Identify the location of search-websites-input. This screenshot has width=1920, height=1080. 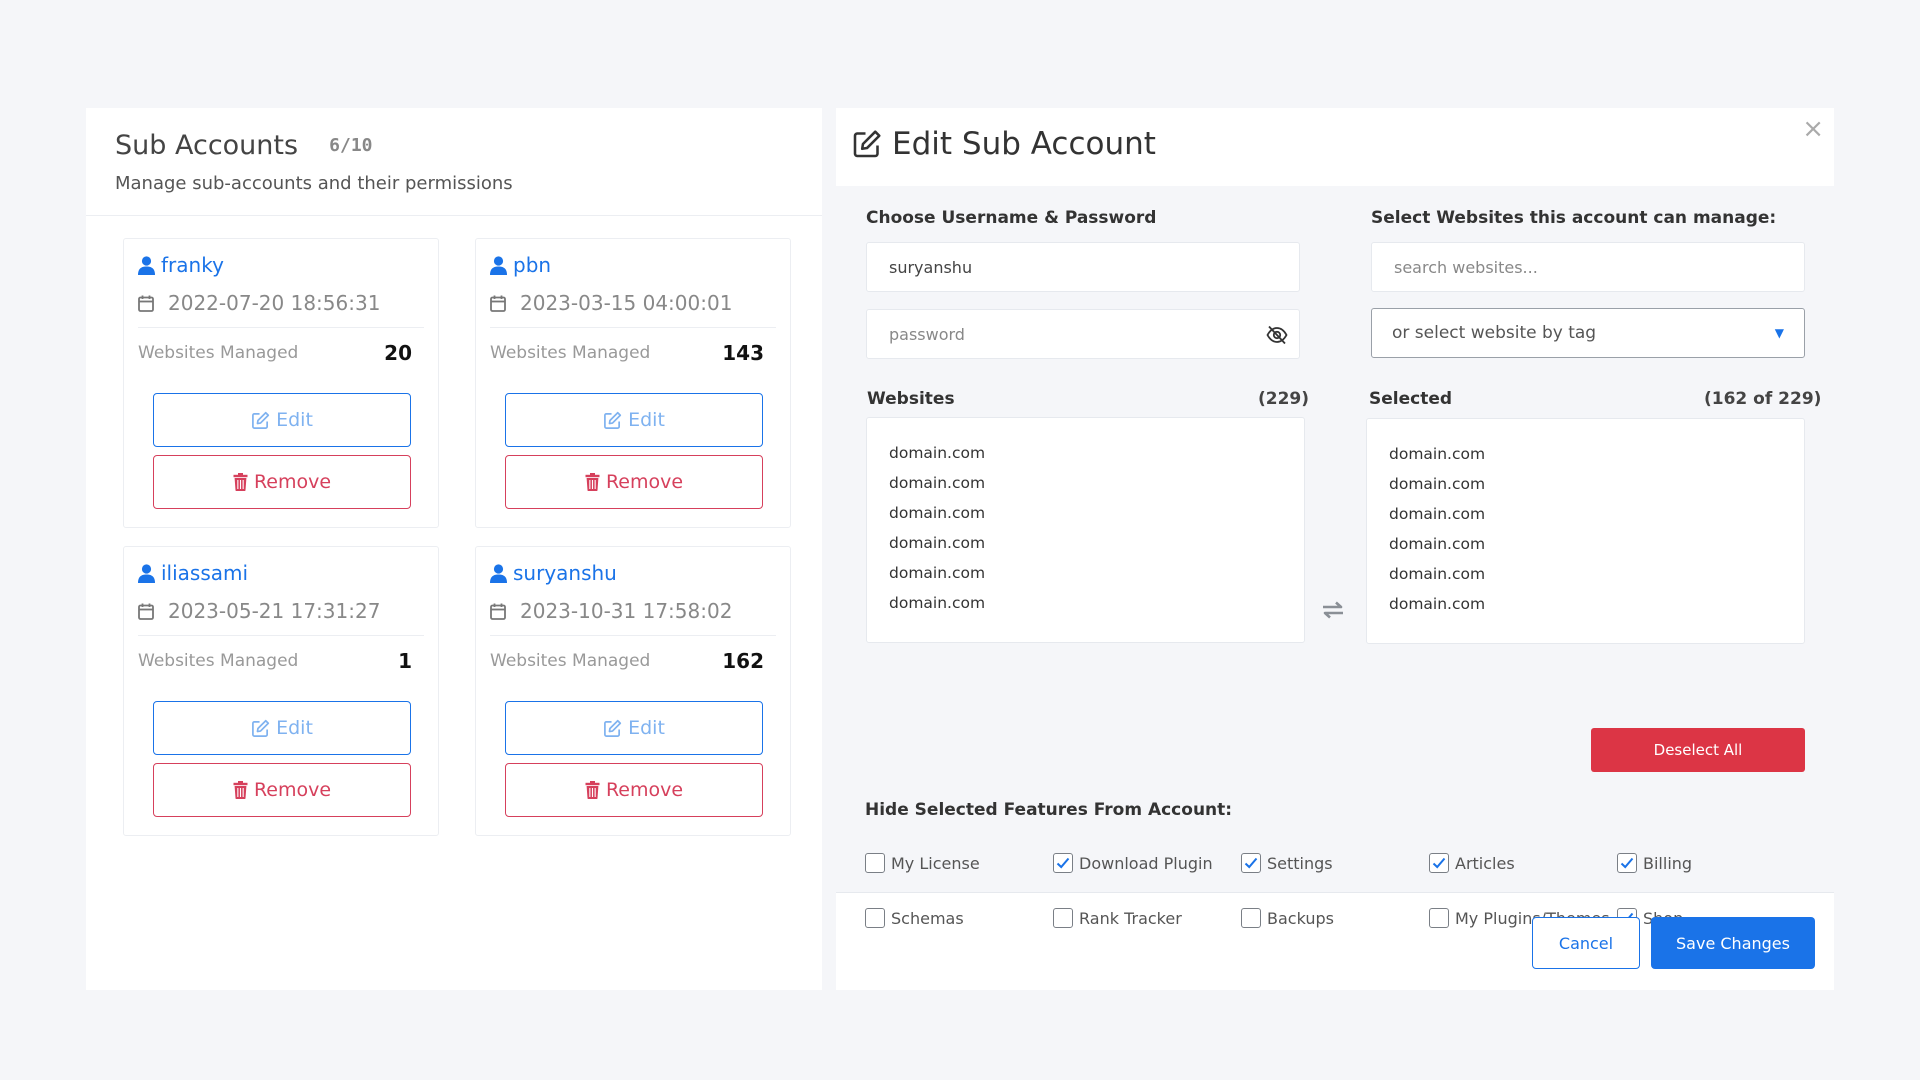
(1588, 267).